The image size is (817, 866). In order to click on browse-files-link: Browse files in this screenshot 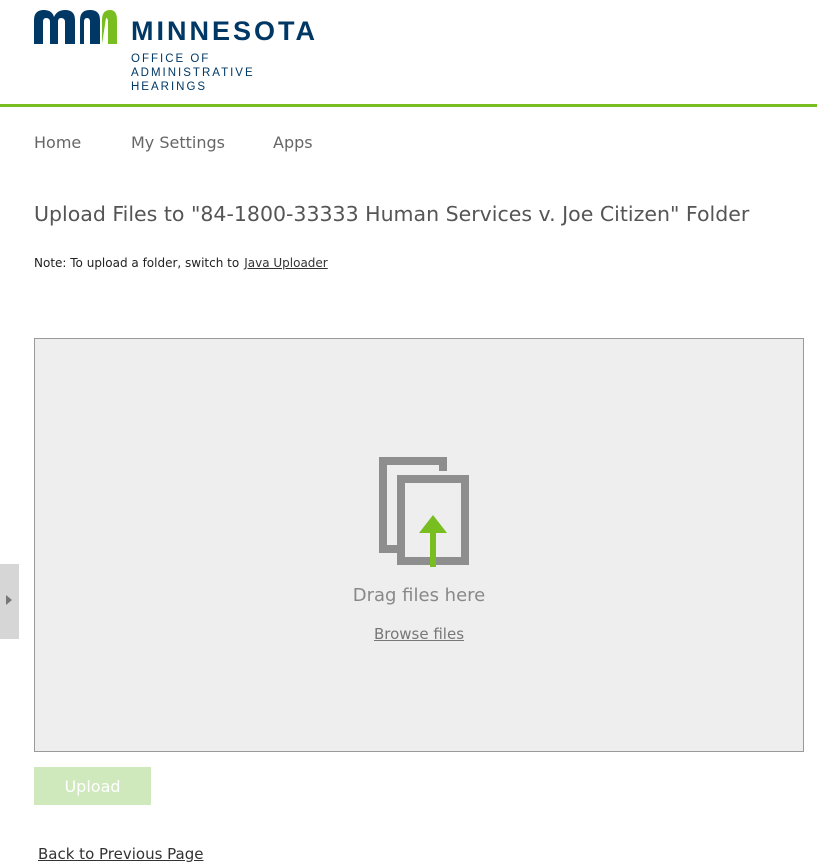, I will do `click(419, 634)`.